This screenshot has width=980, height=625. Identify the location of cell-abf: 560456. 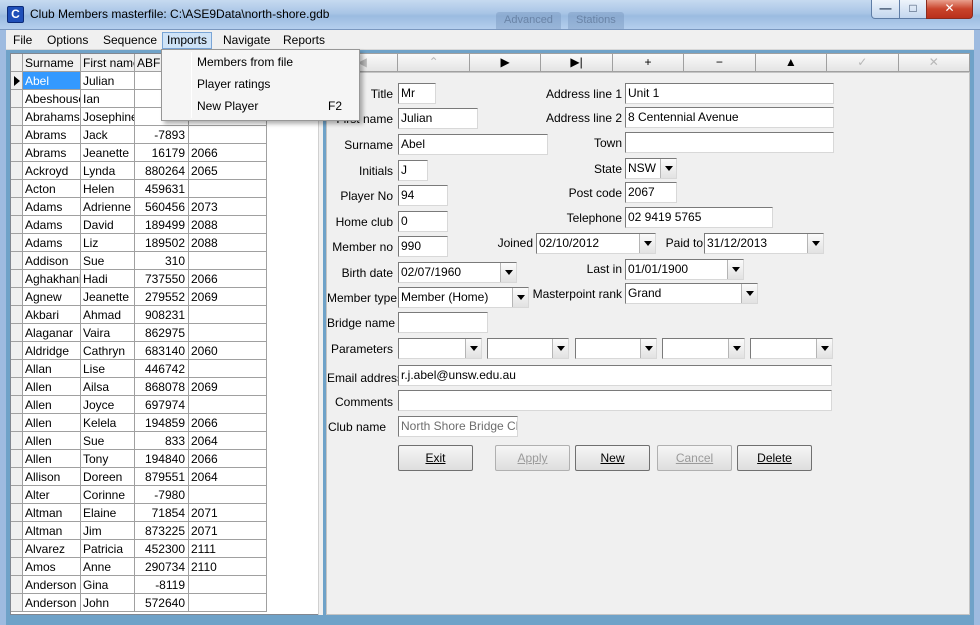
(162, 207).